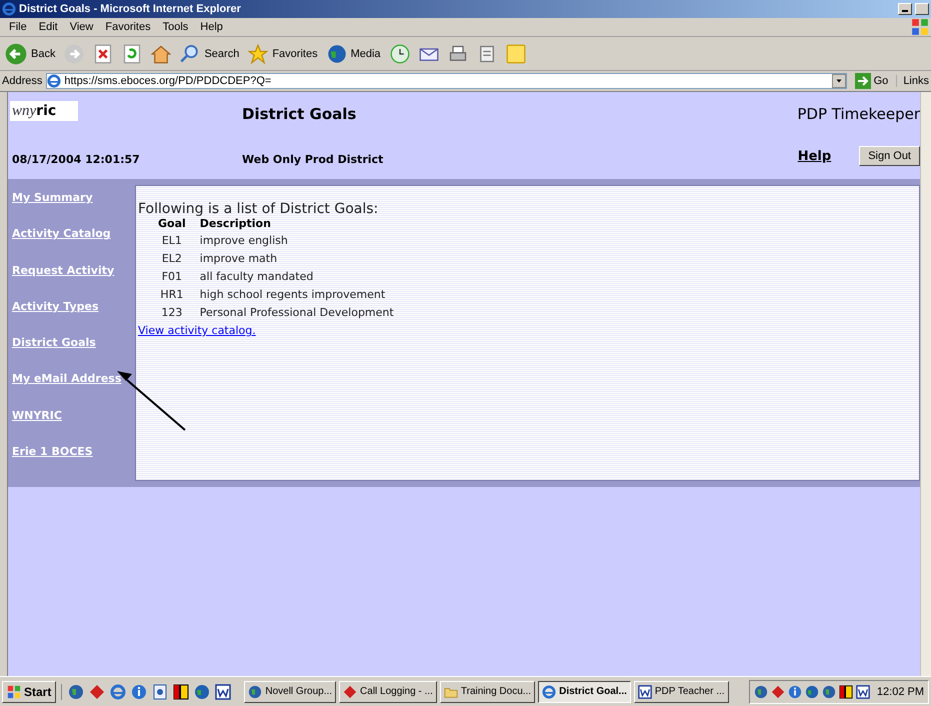 This screenshot has height=706, width=931. I want to click on column-header: Goal, so click(172, 224).